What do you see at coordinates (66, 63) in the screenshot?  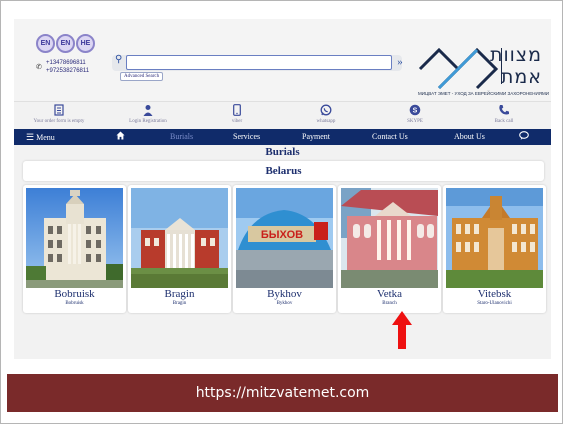 I see `phone-number-us: +13478696811` at bounding box center [66, 63].